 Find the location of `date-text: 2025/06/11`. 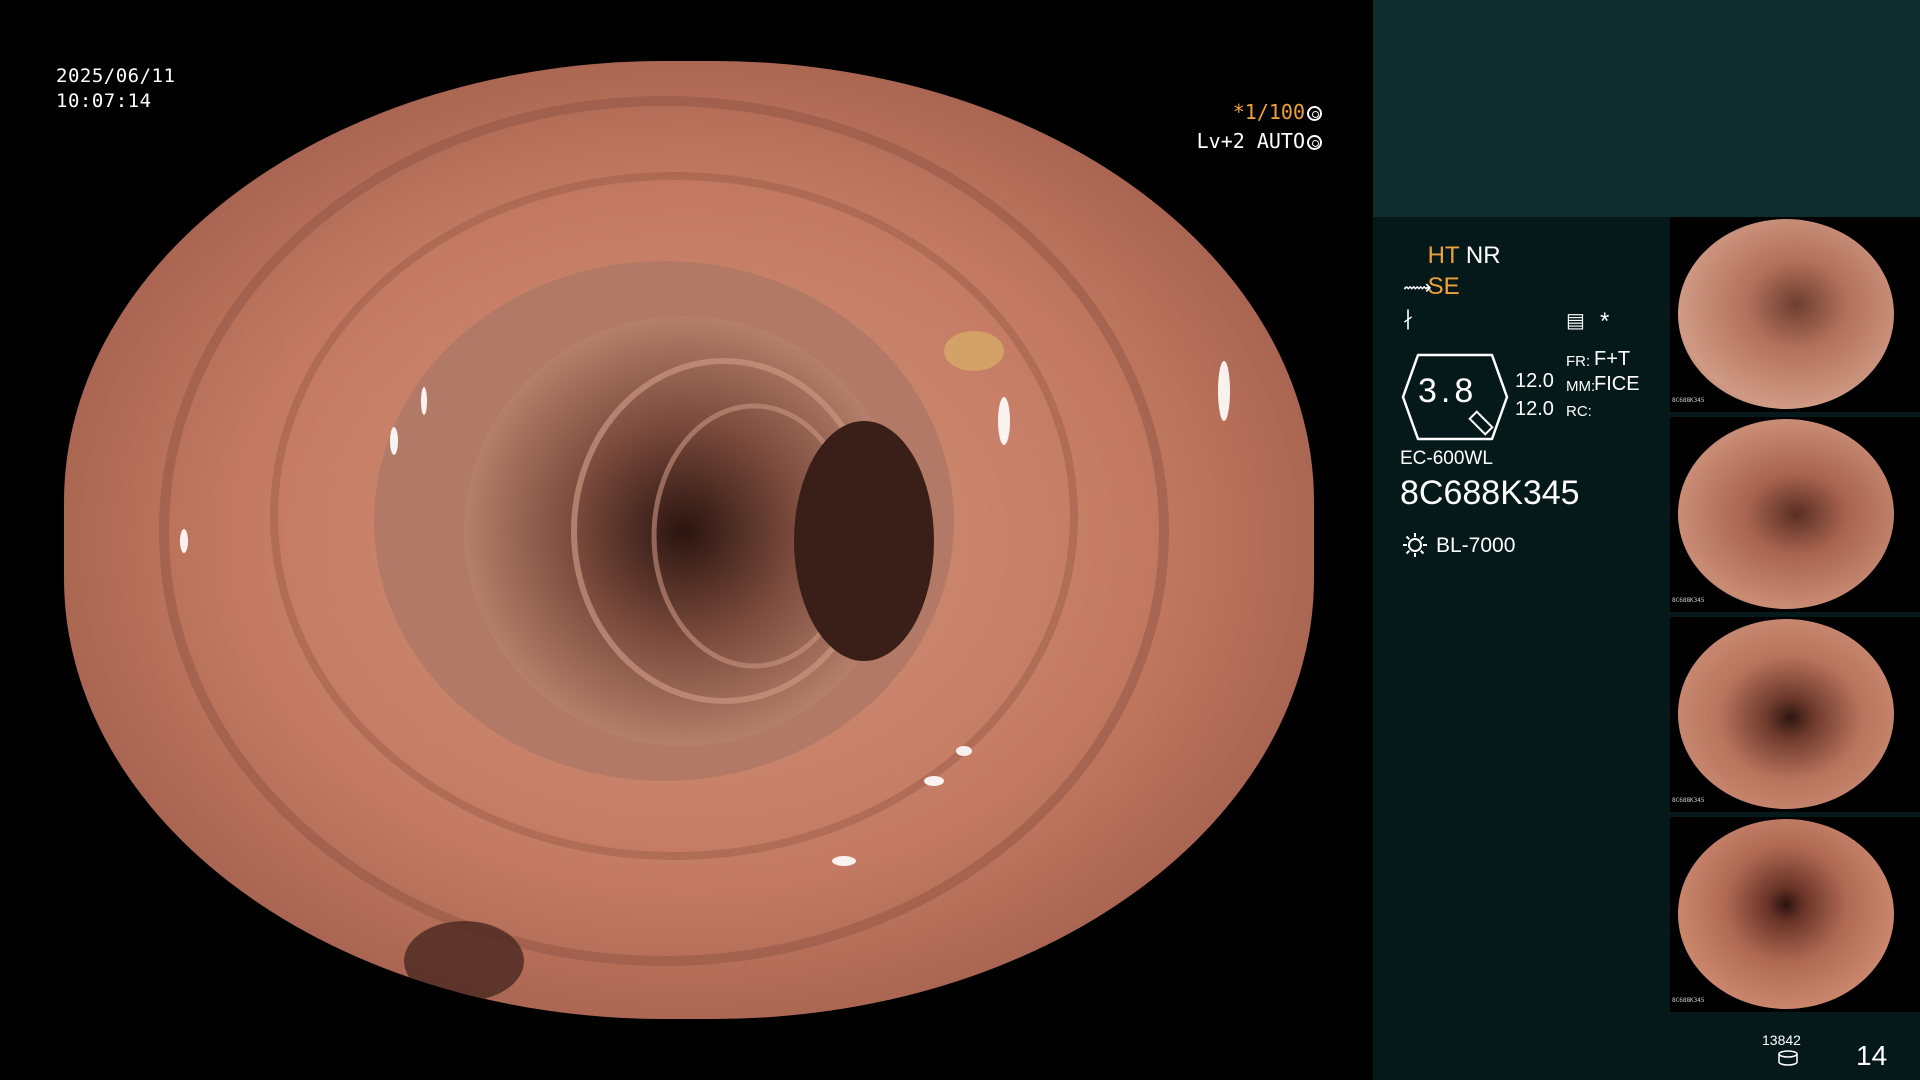

date-text: 2025/06/11 is located at coordinates (116, 76).